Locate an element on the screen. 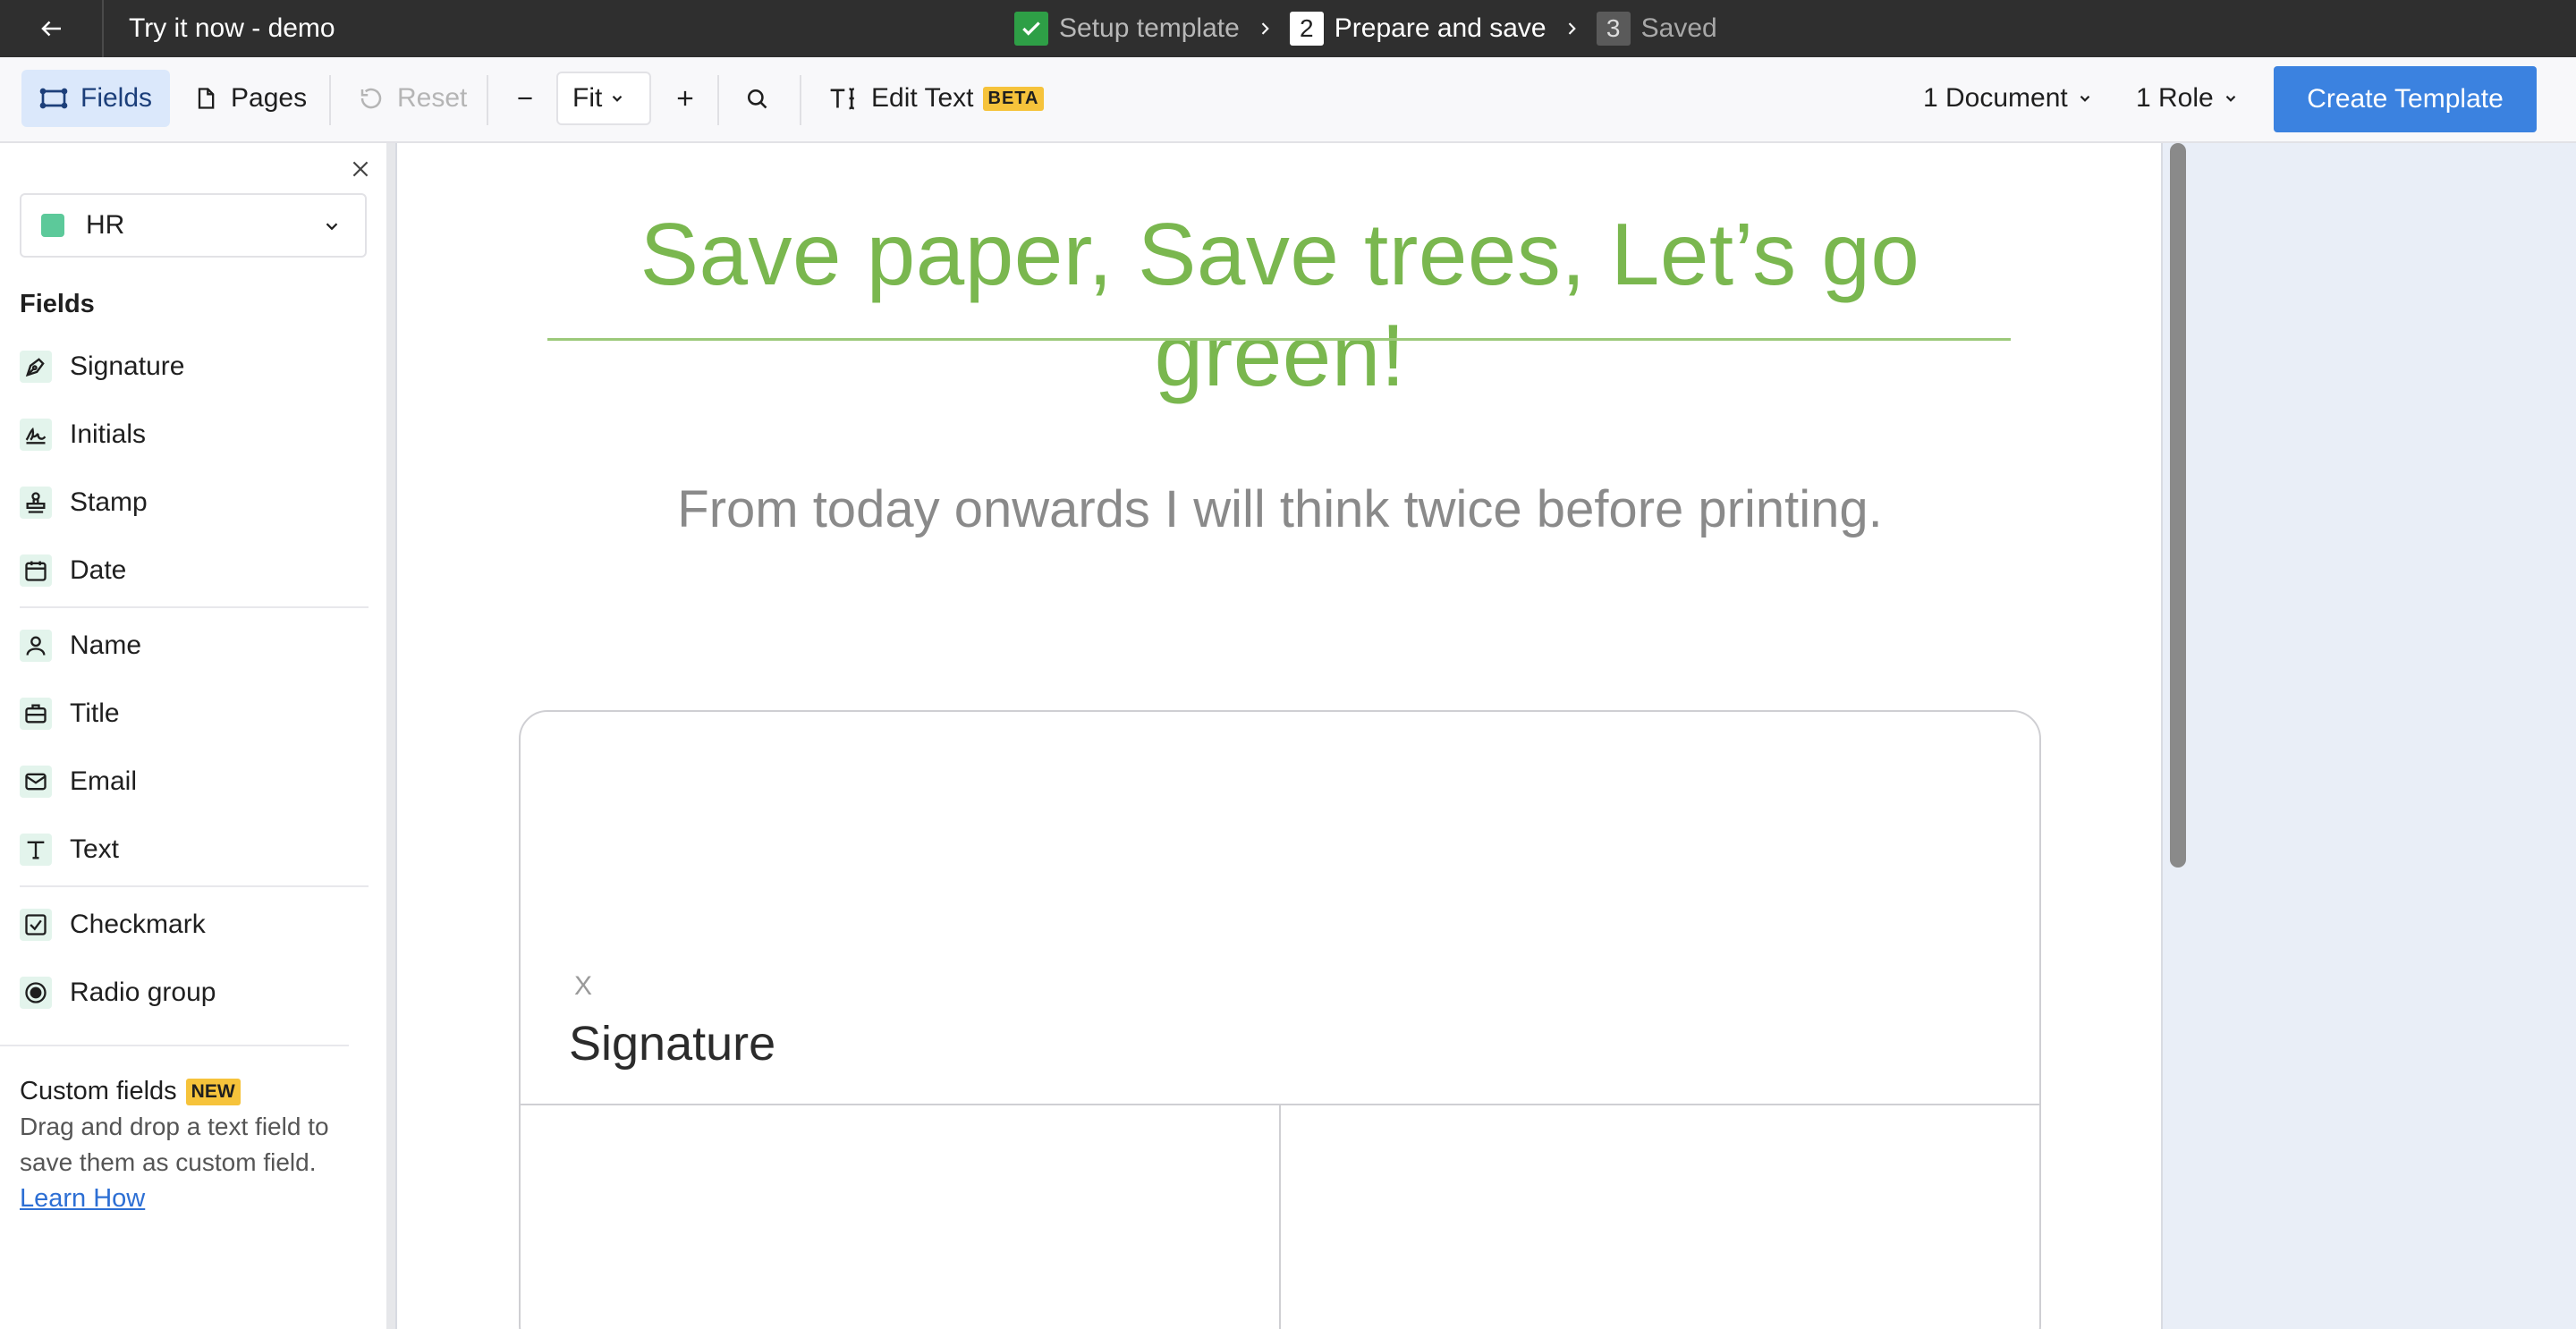  roles-dropdown: 1 Role is located at coordinates (2187, 98).